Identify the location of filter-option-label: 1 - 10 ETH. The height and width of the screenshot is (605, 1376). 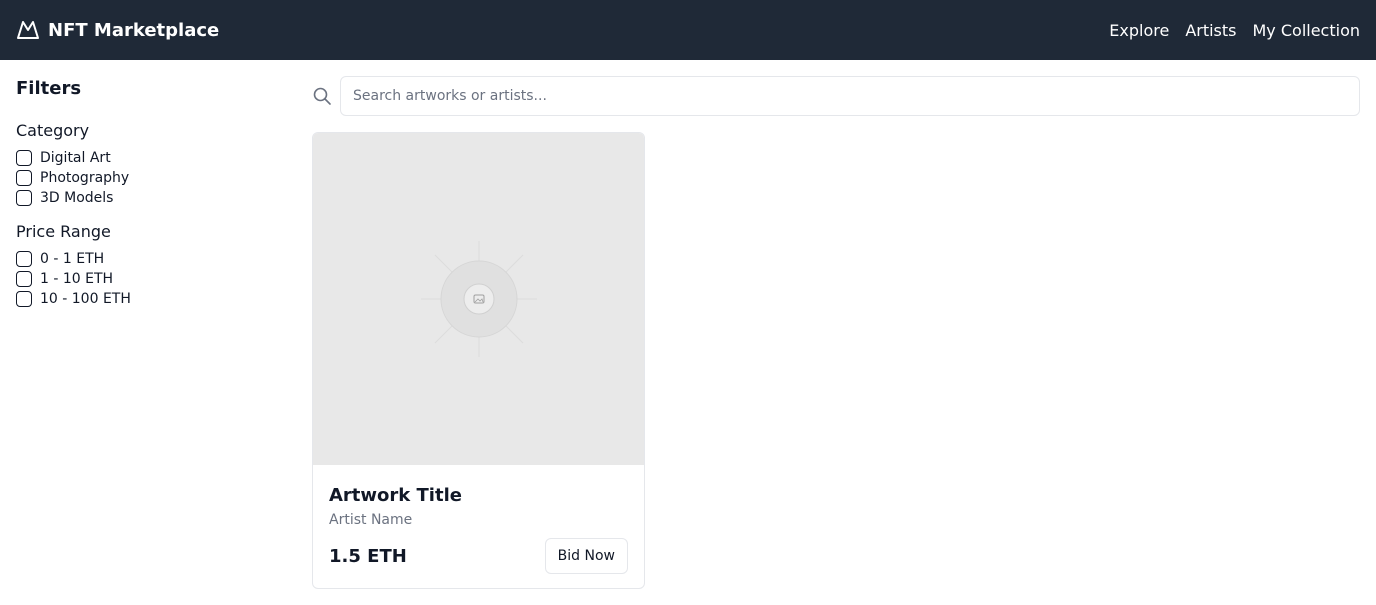
(77, 279).